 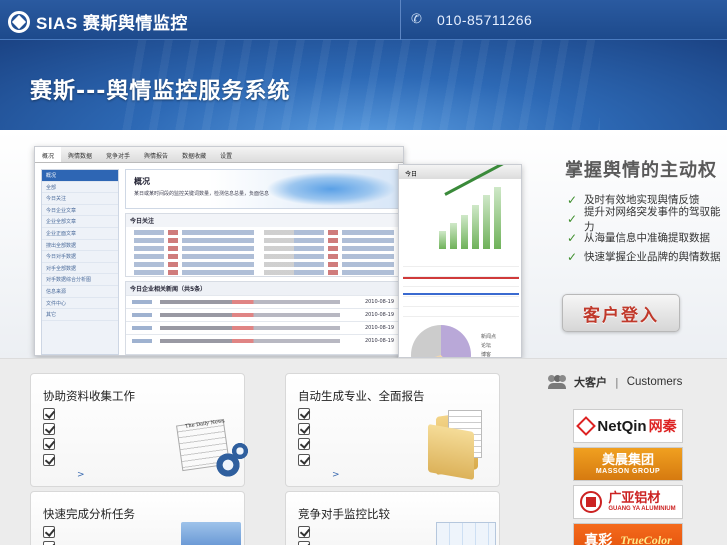 What do you see at coordinates (628, 471) in the screenshot?
I see `masson-en-text: MASSON GROUP` at bounding box center [628, 471].